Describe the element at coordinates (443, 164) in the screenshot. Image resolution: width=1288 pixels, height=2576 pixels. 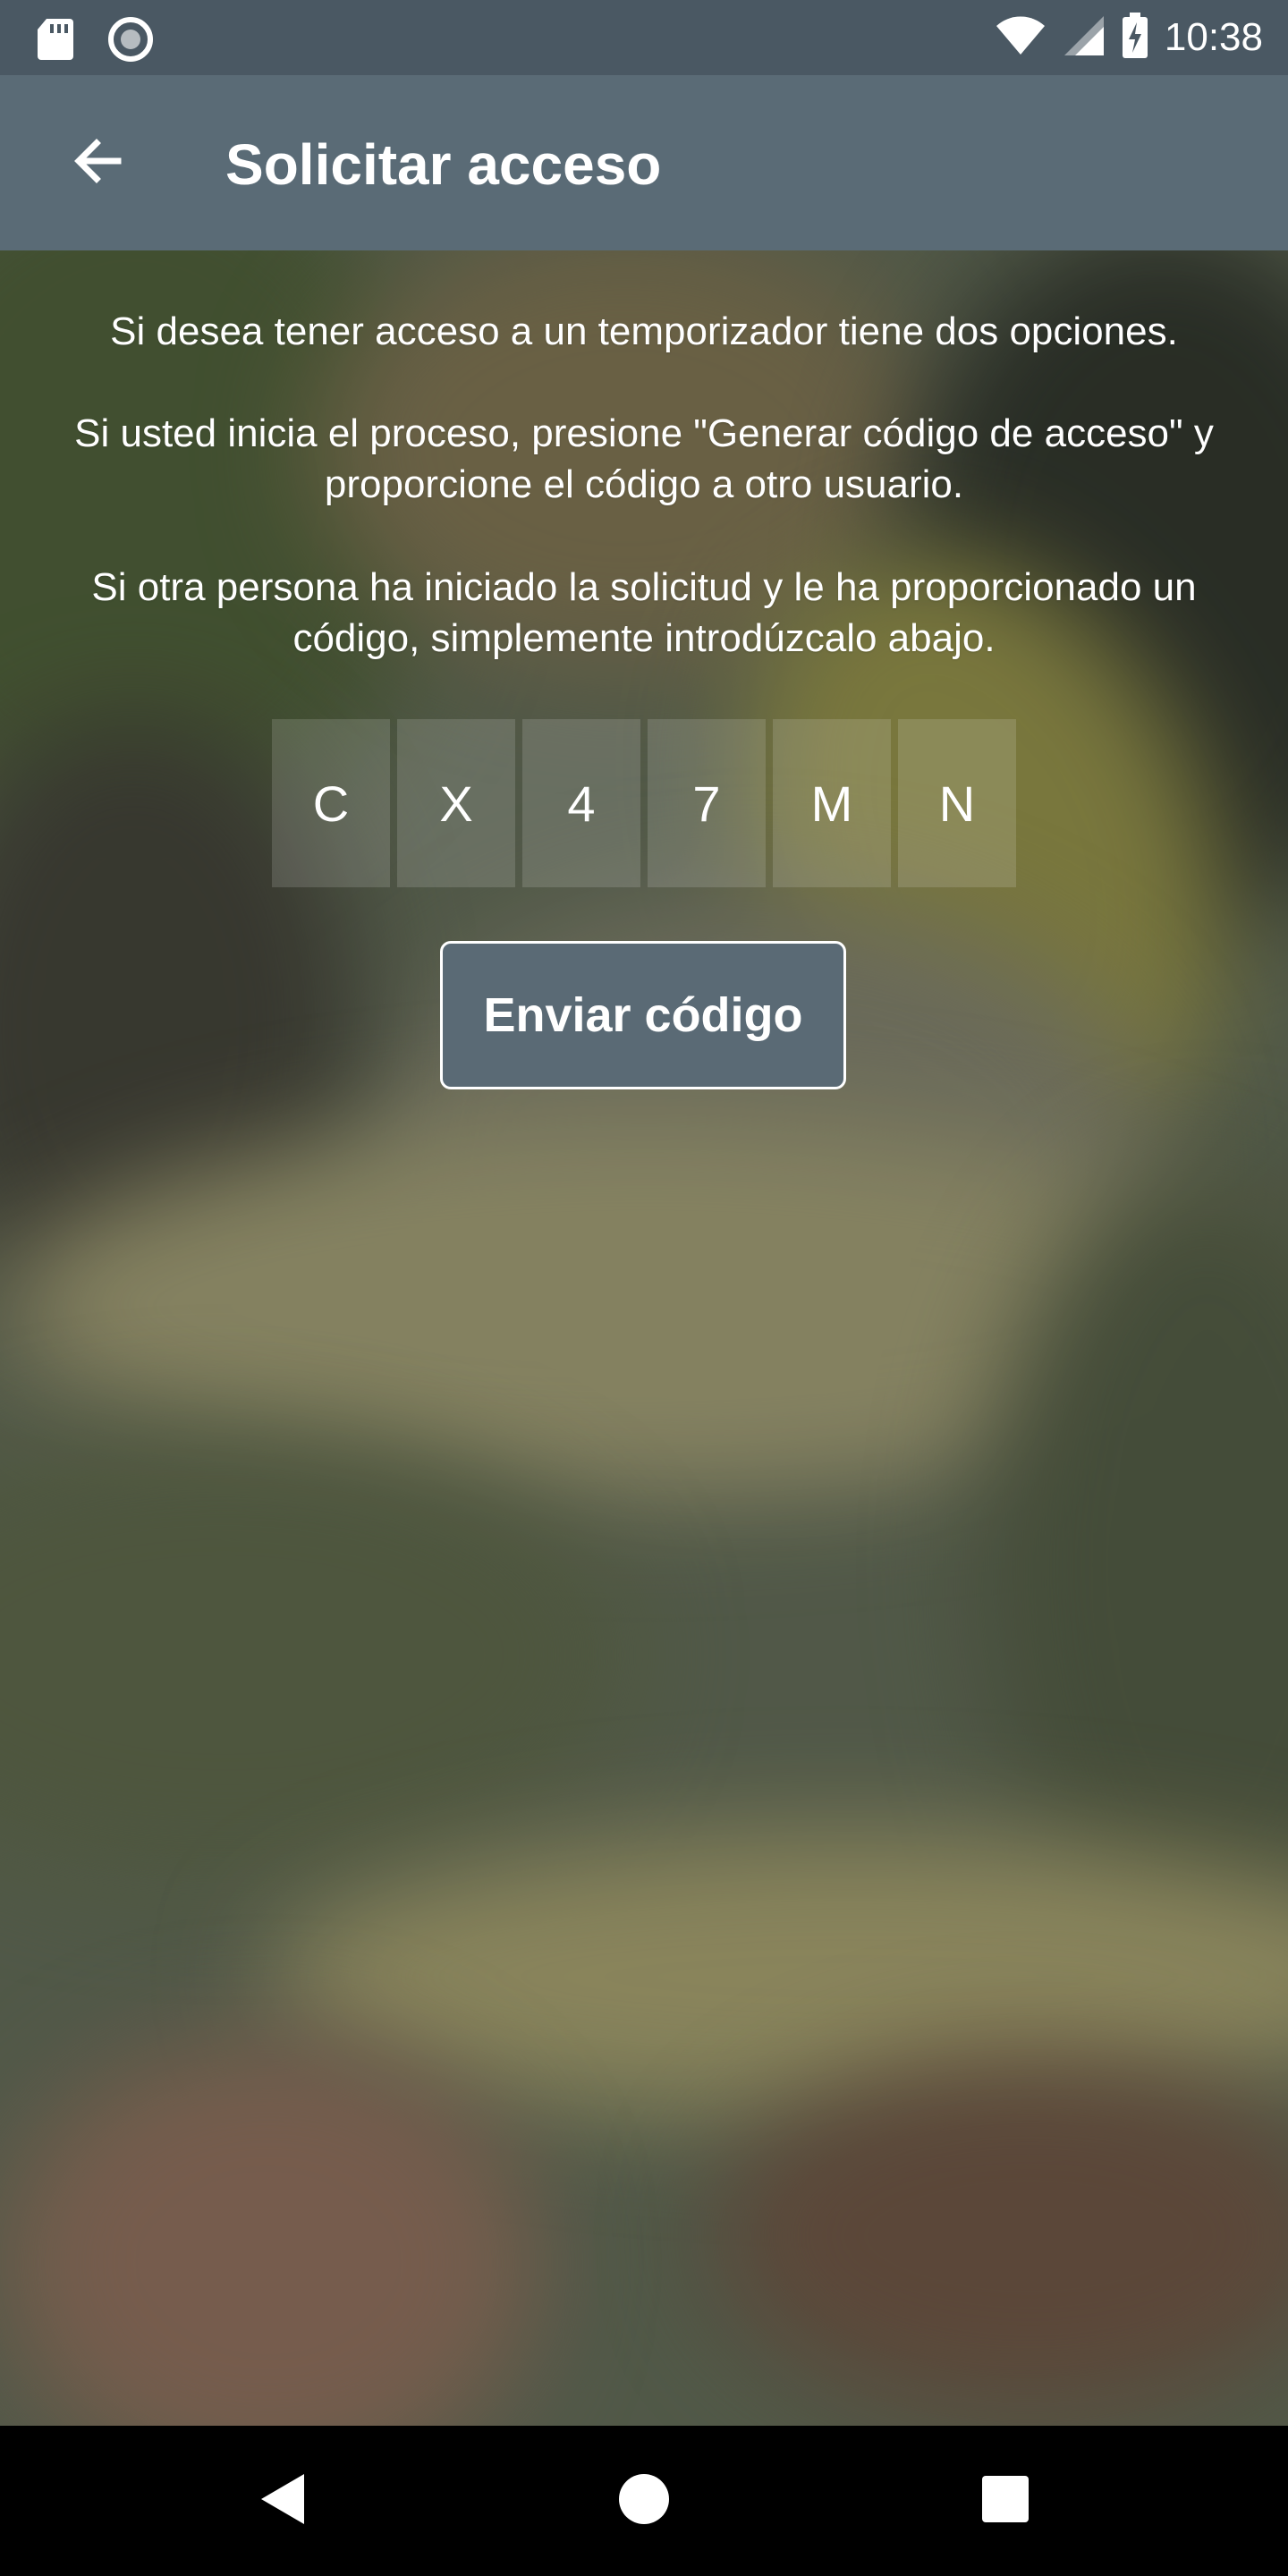
I see `page-title: Solicitar acceso` at that location.